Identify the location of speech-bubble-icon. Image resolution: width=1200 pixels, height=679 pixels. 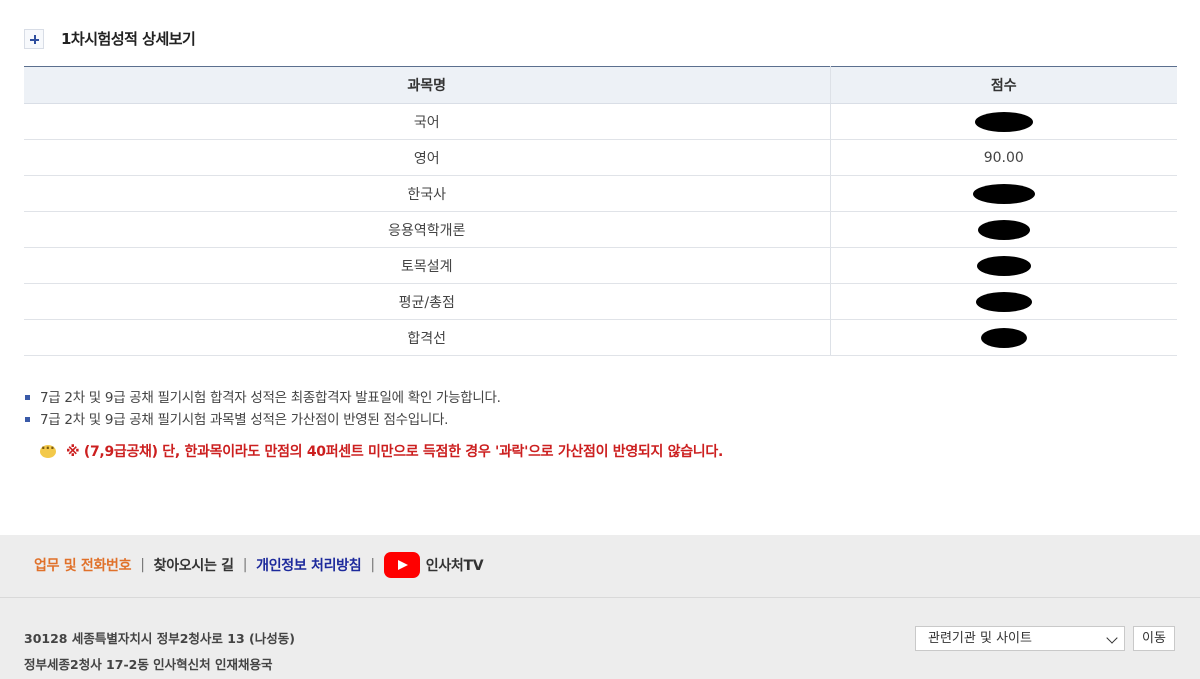
(48, 449).